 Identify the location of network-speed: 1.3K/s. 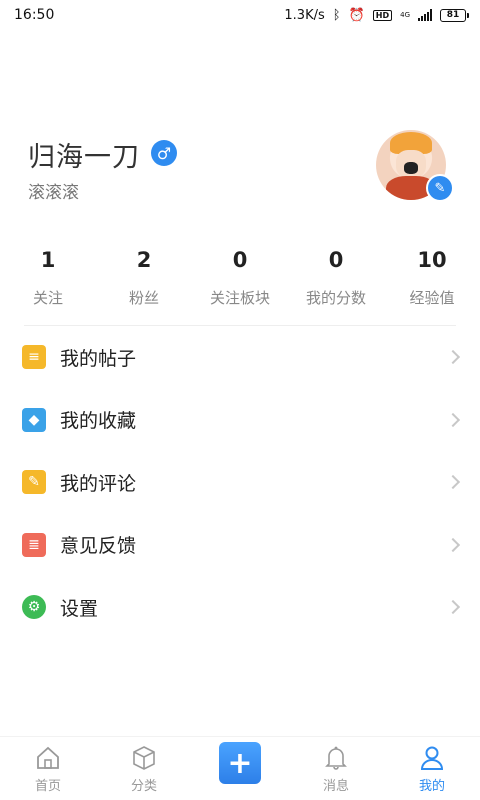
(304, 15).